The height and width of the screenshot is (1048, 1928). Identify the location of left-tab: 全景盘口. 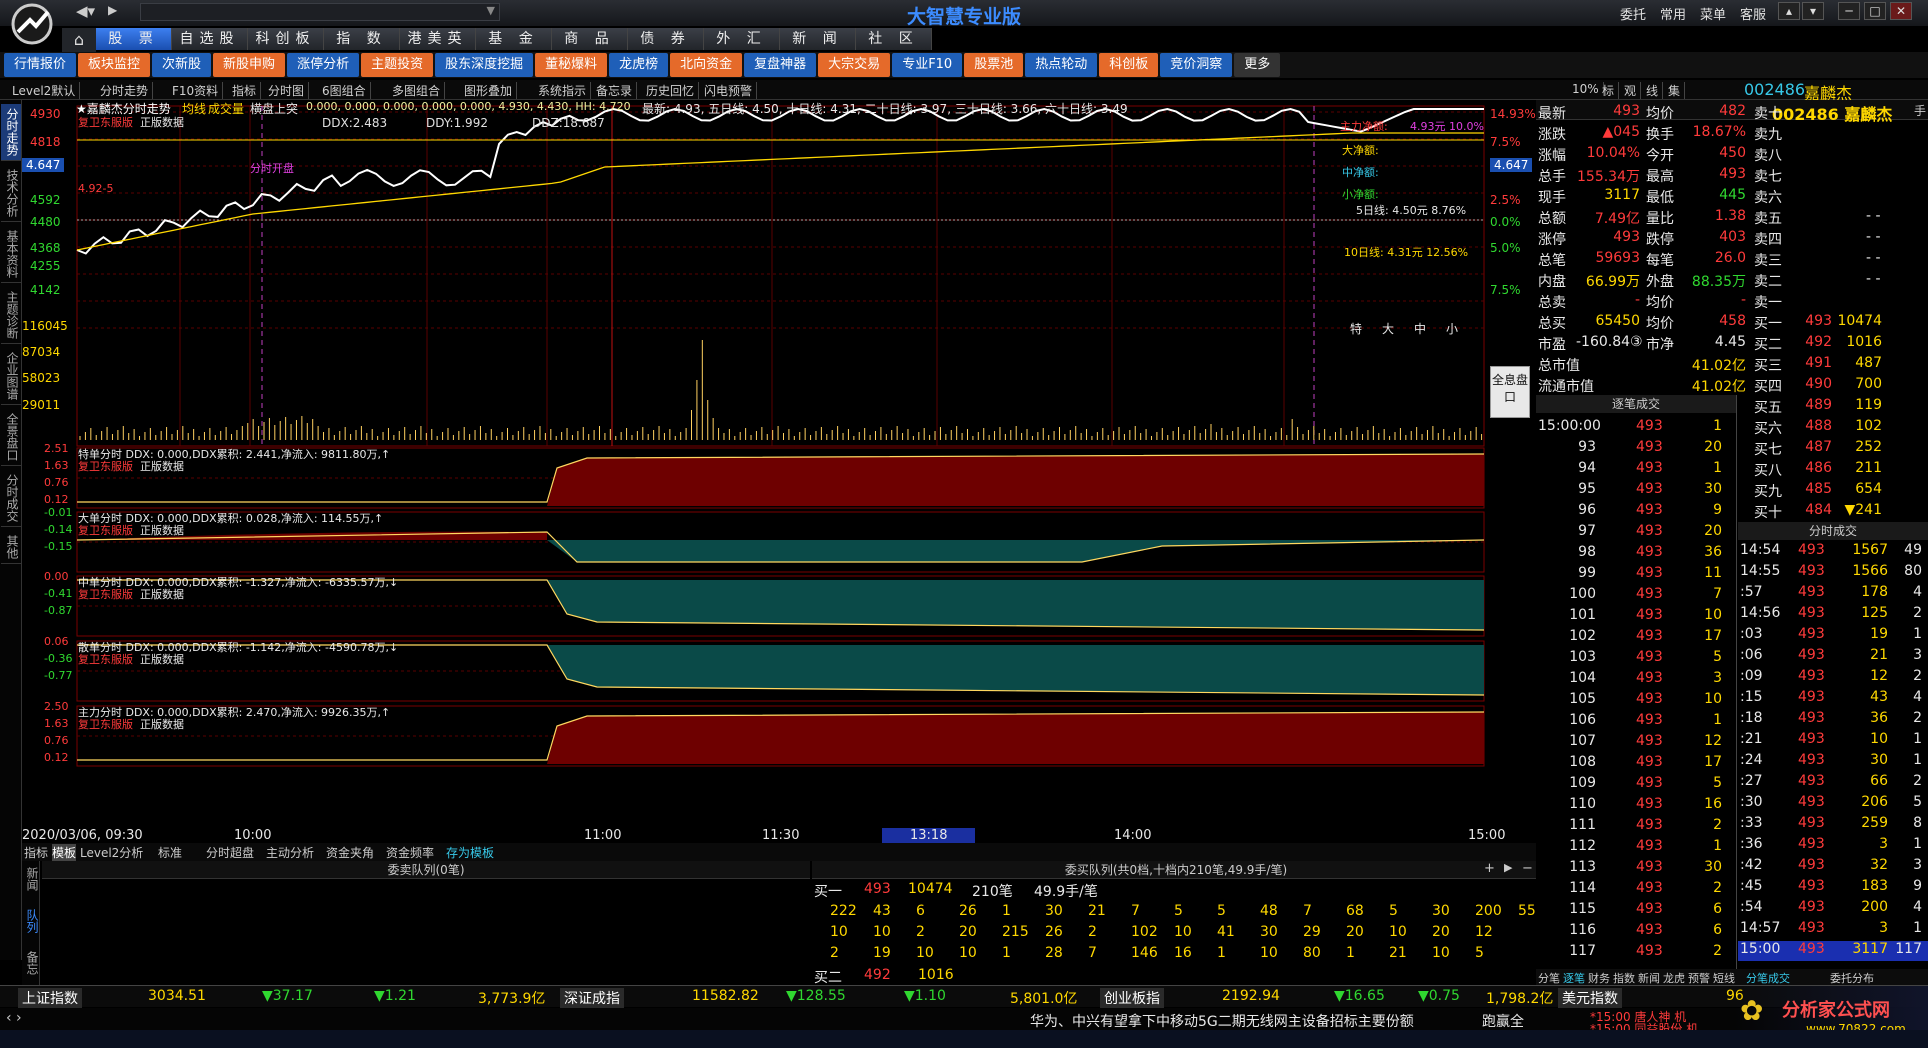
(11, 437).